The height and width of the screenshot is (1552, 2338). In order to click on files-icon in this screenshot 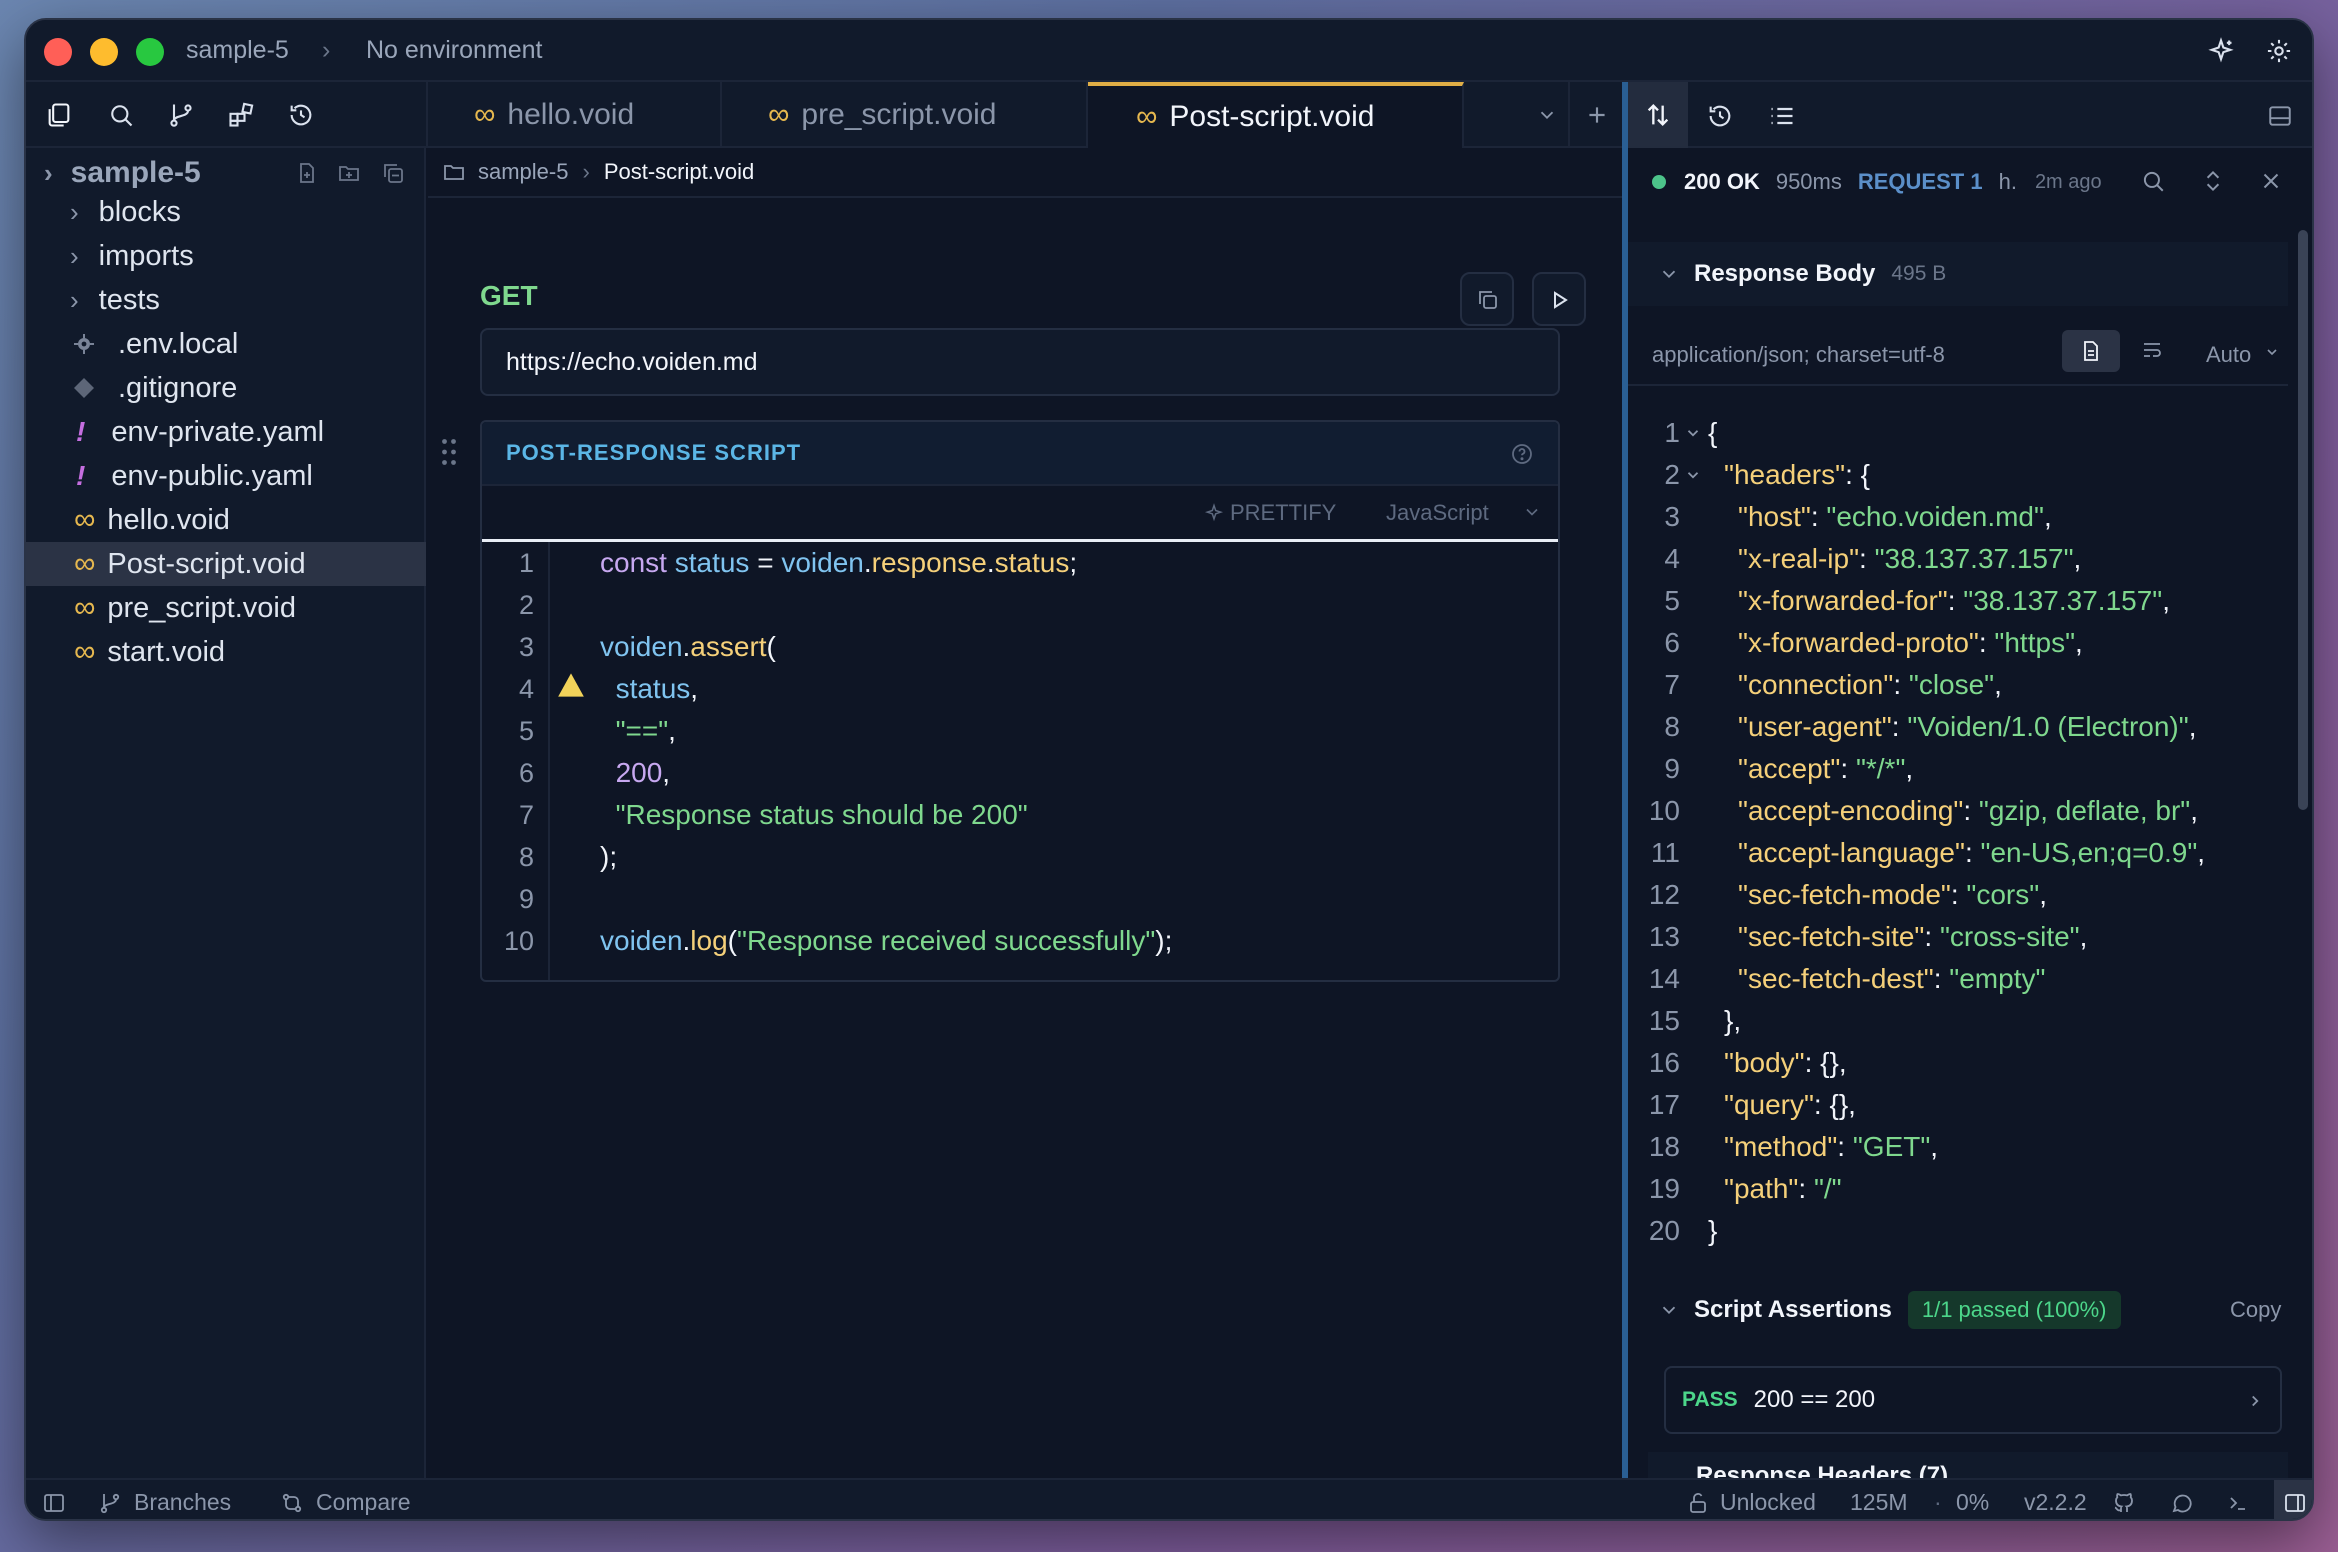, I will do `click(59, 115)`.